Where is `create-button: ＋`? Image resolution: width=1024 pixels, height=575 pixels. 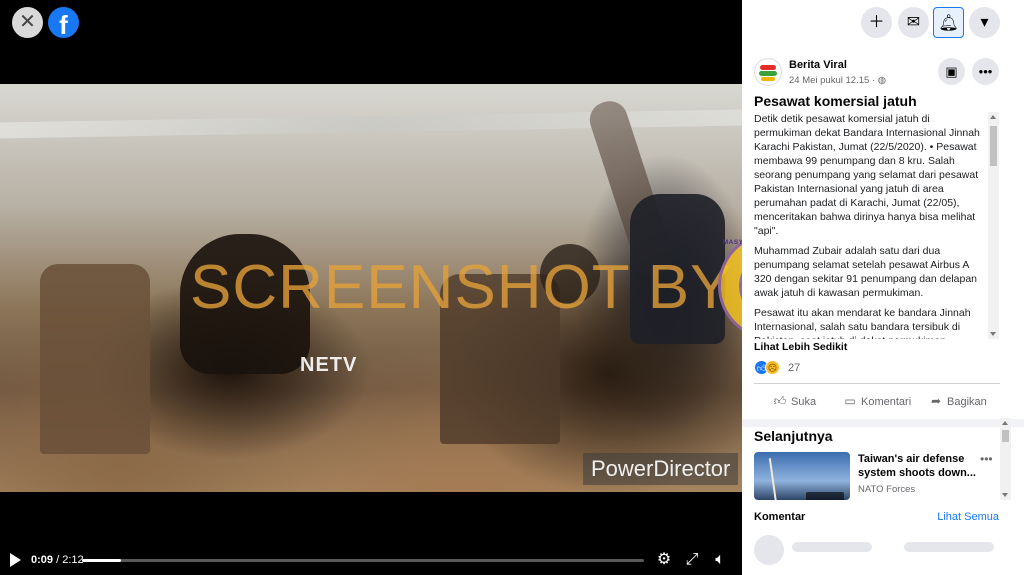 create-button: ＋ is located at coordinates (876, 22).